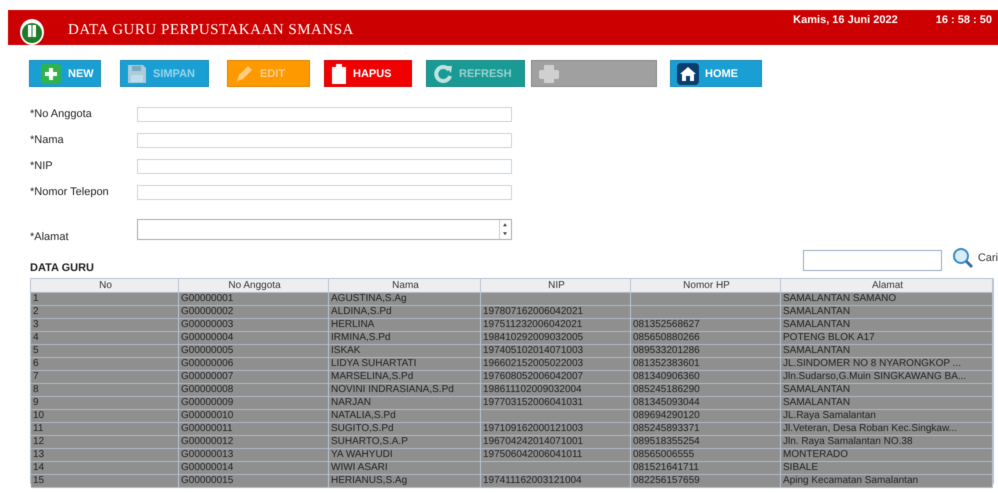 Image resolution: width=998 pixels, height=493 pixels. I want to click on delete-button: HAPUS, so click(368, 73).